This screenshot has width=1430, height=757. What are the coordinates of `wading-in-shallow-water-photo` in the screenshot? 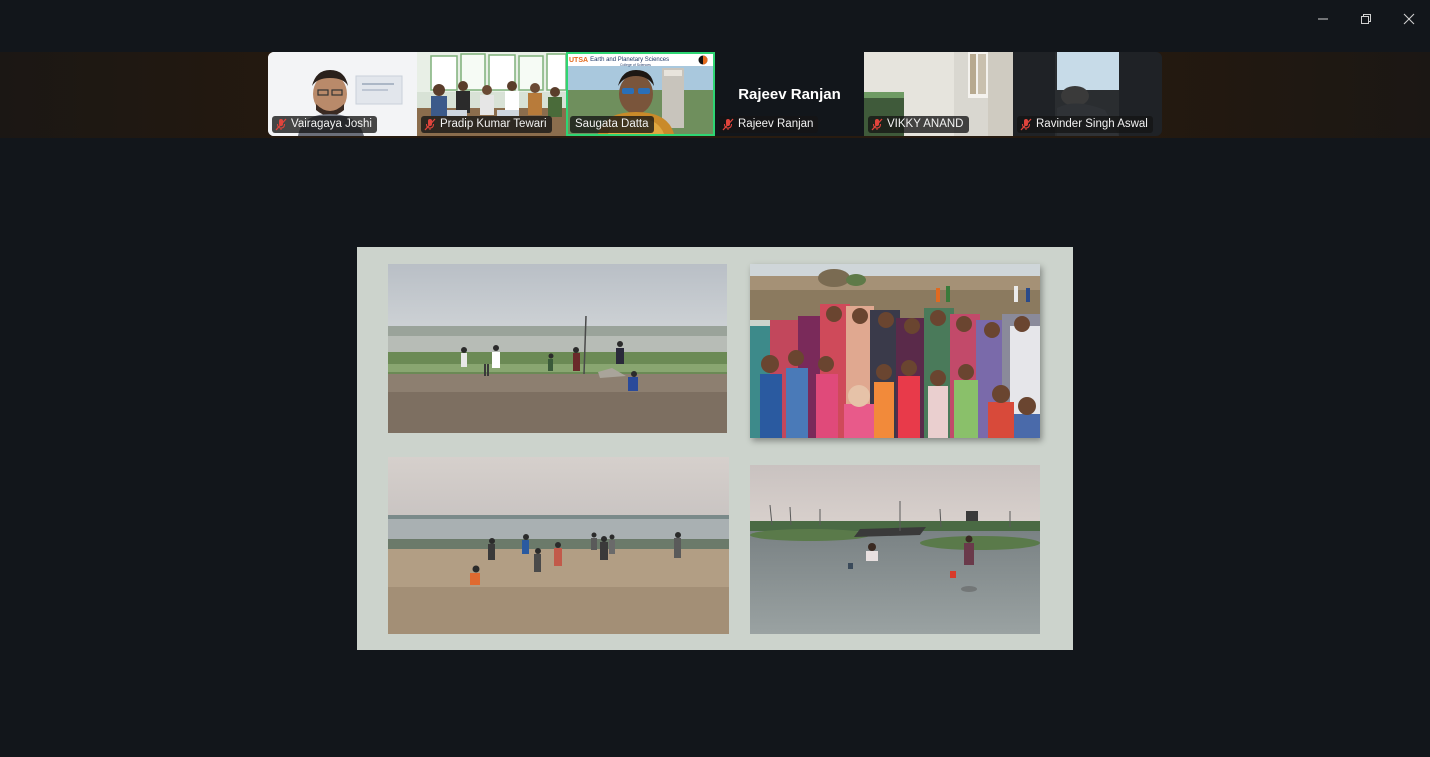 It's located at (895, 549).